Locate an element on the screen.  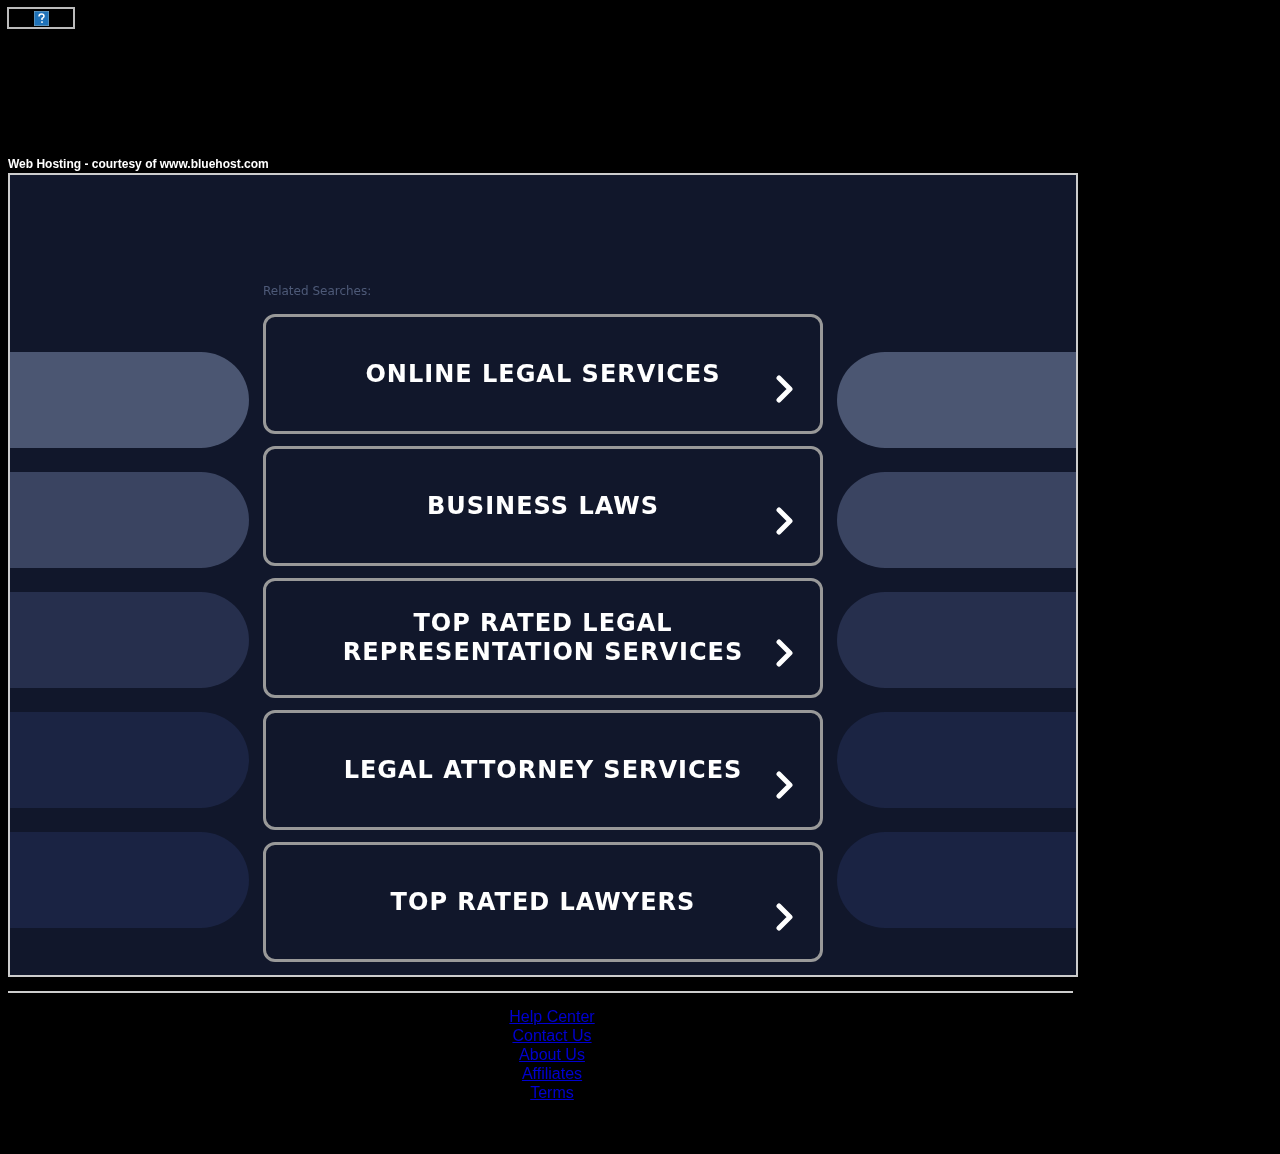
related-search-button: LEGAL ATTORNEY SERVICES is located at coordinates (543, 770).